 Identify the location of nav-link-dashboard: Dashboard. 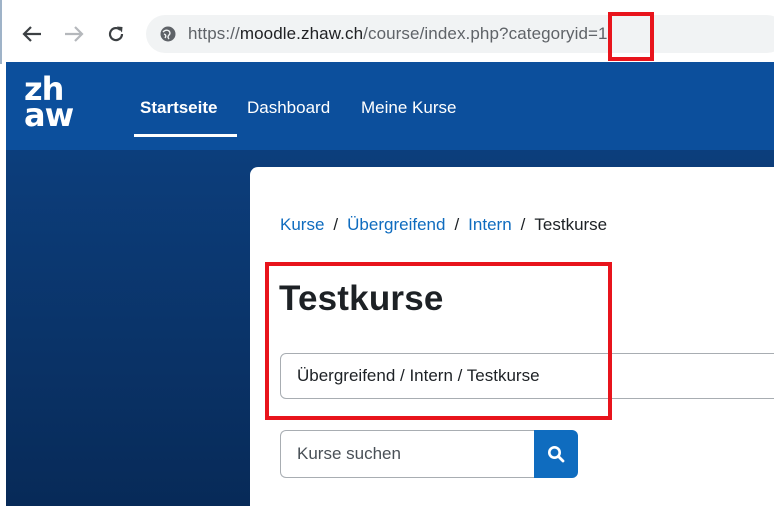
(288, 108).